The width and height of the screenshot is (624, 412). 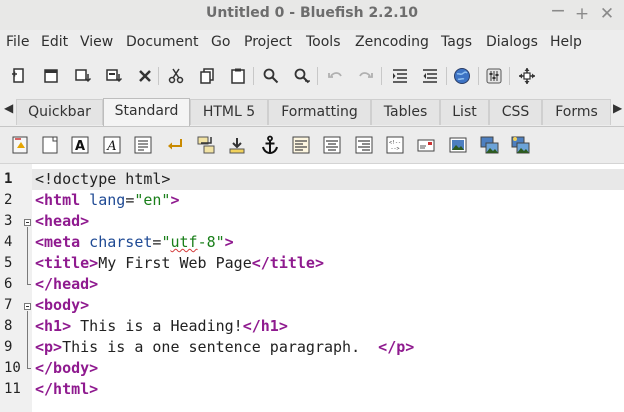 I want to click on preferences-icon, so click(x=494, y=76).